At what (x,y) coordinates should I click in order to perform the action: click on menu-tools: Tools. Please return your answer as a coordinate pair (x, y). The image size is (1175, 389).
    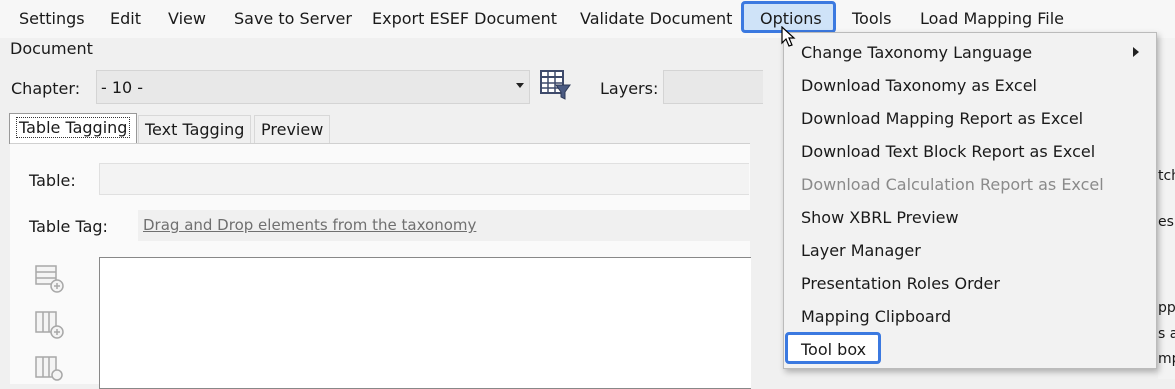
    Looking at the image, I should click on (871, 18).